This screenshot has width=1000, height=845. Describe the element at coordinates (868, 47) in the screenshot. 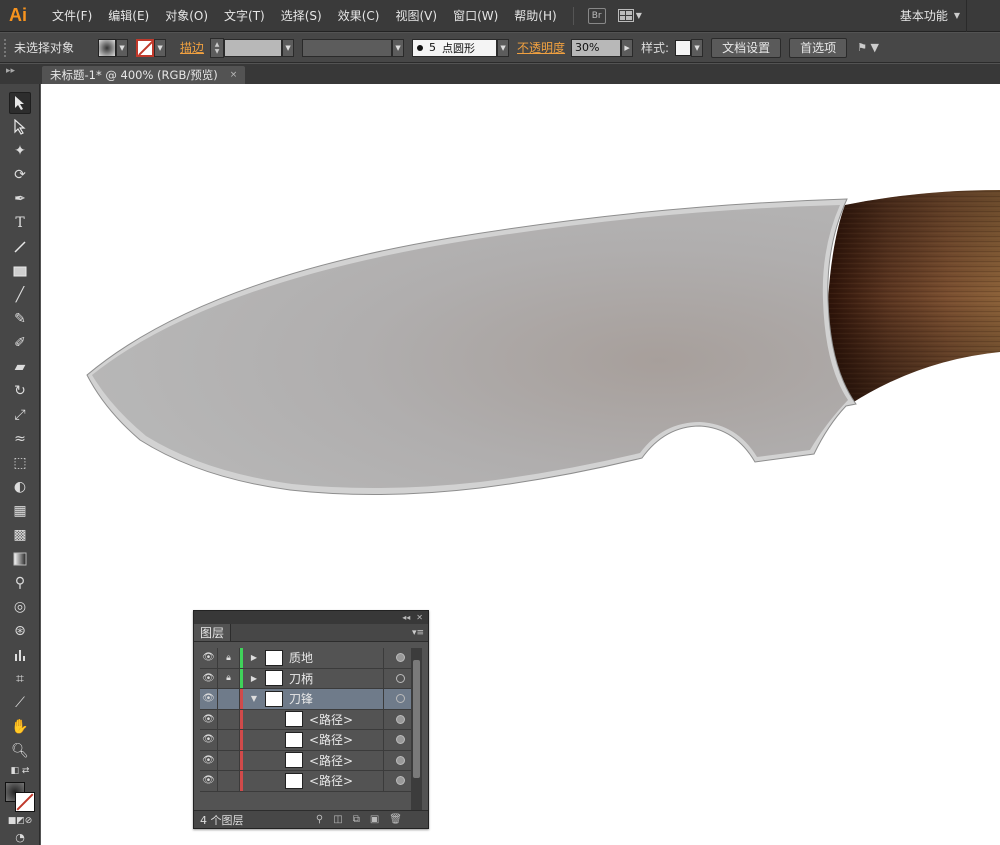

I see `panel-menu-icon: ⚑ ▼` at that location.